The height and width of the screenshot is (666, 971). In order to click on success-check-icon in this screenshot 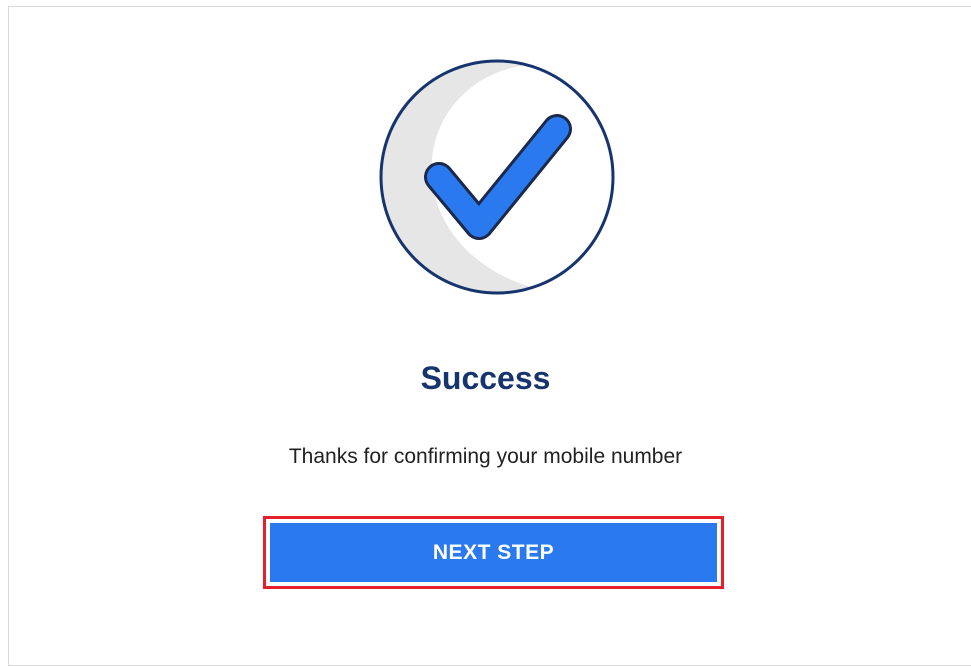, I will do `click(497, 177)`.